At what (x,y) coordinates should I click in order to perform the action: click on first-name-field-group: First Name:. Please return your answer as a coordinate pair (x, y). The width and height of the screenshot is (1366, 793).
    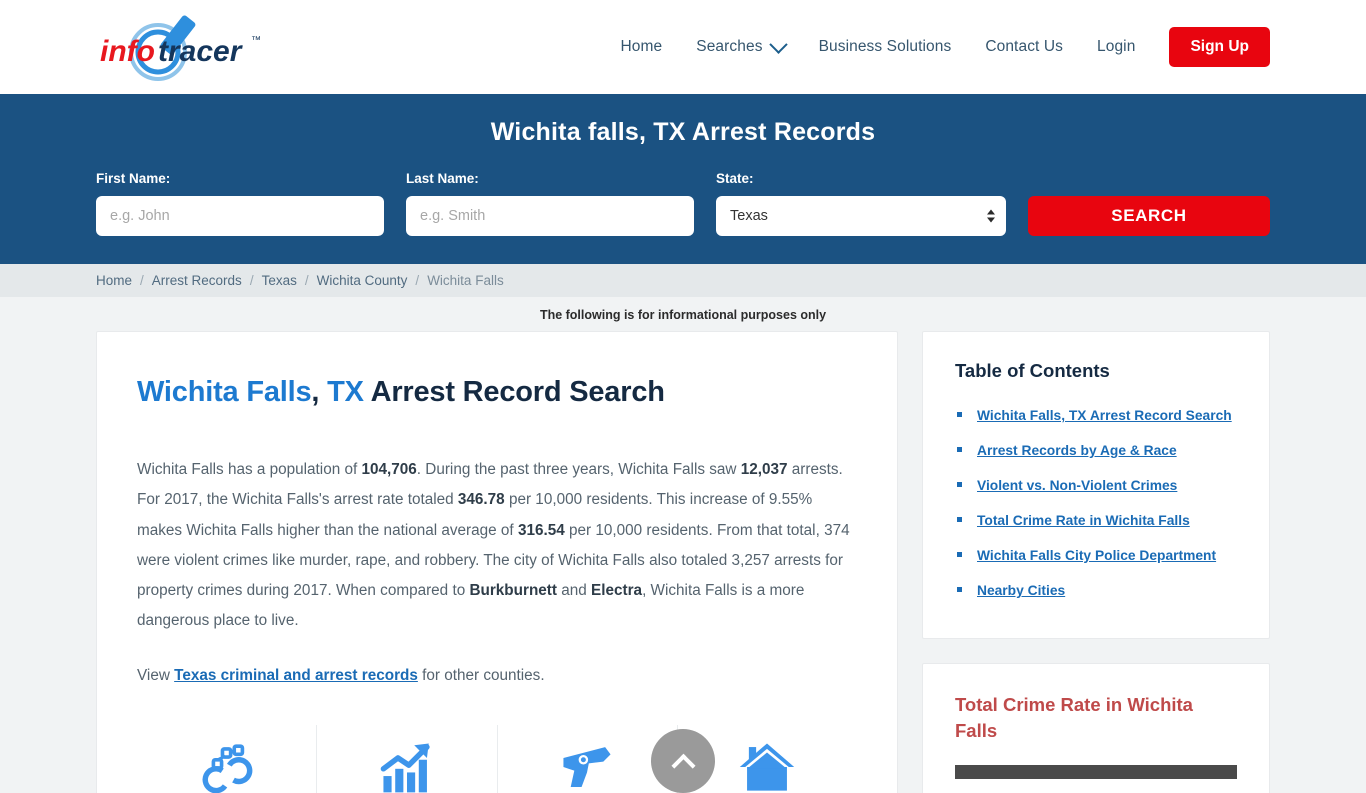
    Looking at the image, I should click on (240, 203).